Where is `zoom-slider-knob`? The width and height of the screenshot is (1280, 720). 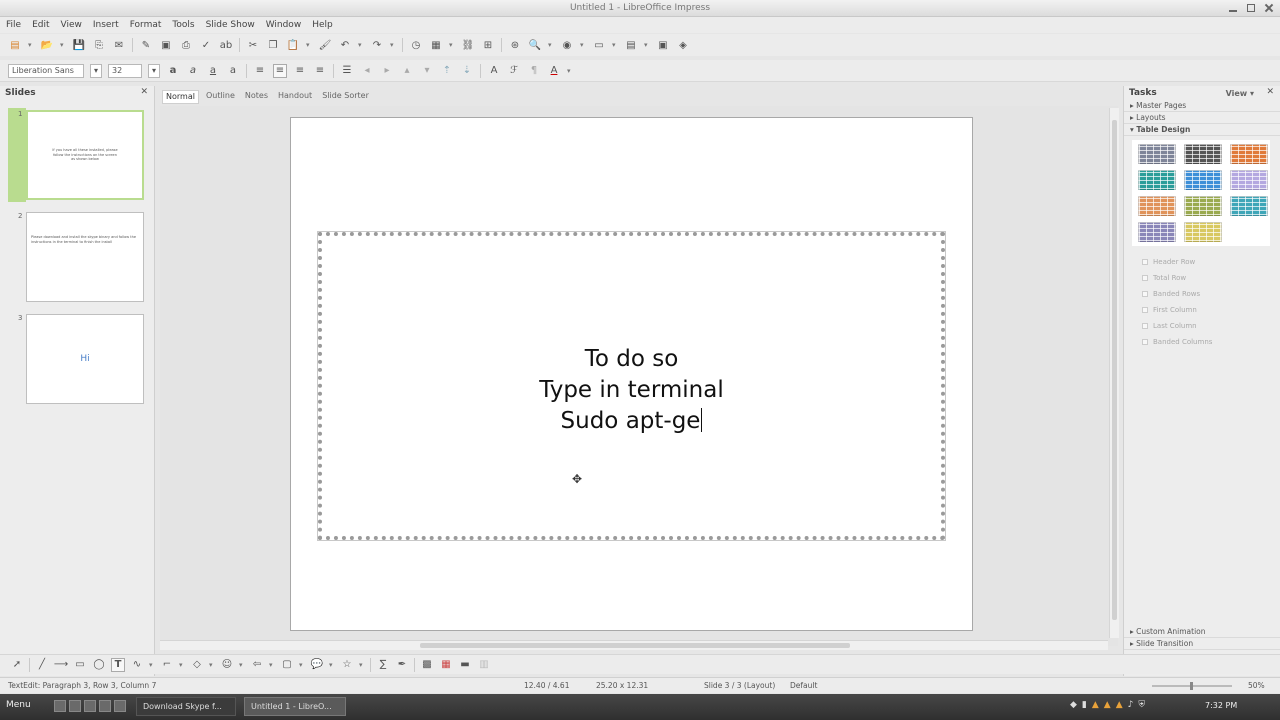
zoom-slider-knob is located at coordinates (1191, 686).